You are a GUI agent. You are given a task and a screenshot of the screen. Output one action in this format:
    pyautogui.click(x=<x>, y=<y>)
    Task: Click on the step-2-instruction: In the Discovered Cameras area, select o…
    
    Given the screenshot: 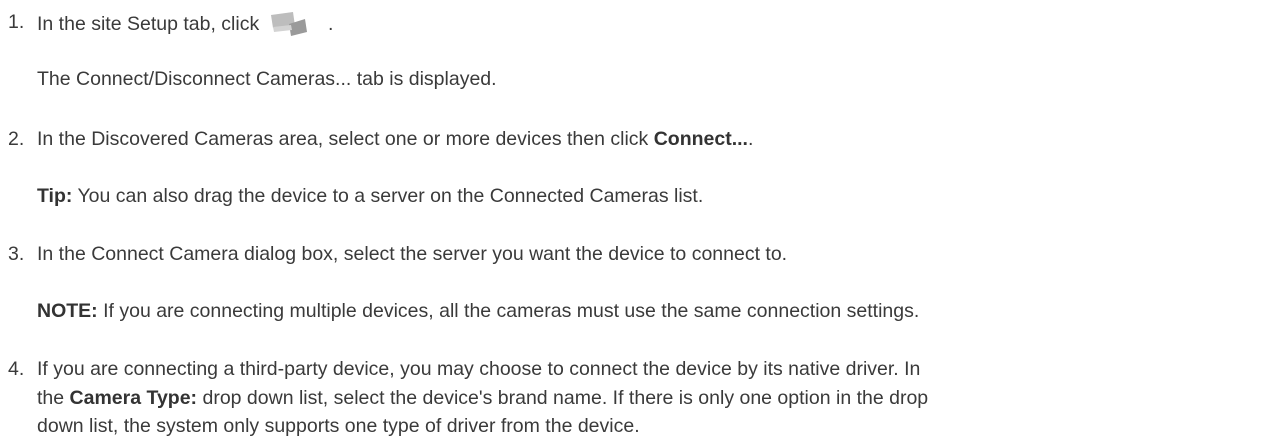 What is the action you would take?
    pyautogui.click(x=345, y=139)
    